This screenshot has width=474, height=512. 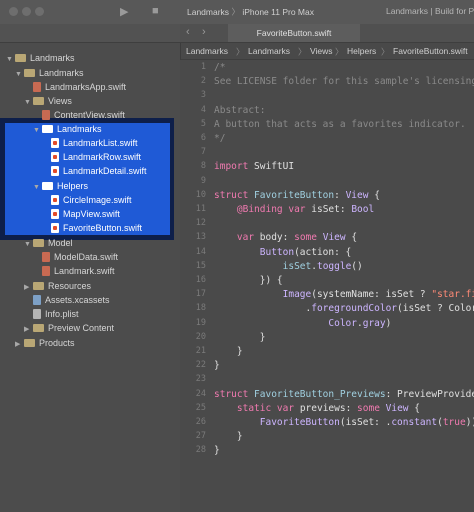 What do you see at coordinates (81, 214) in the screenshot?
I see `navigator-file: MapView.swift` at bounding box center [81, 214].